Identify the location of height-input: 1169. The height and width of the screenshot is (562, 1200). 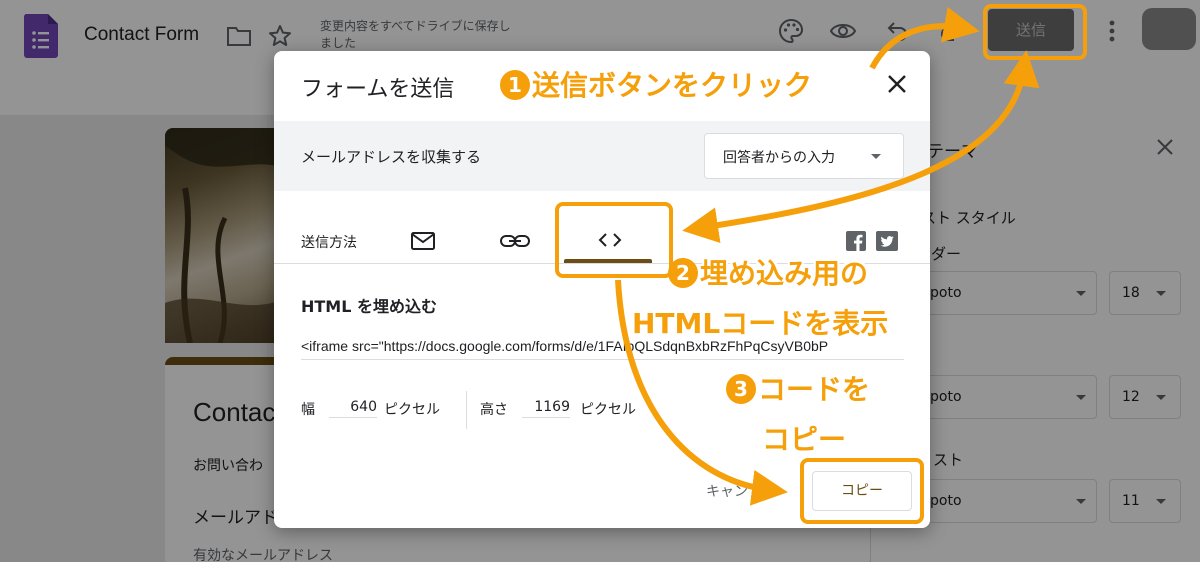
(546, 408).